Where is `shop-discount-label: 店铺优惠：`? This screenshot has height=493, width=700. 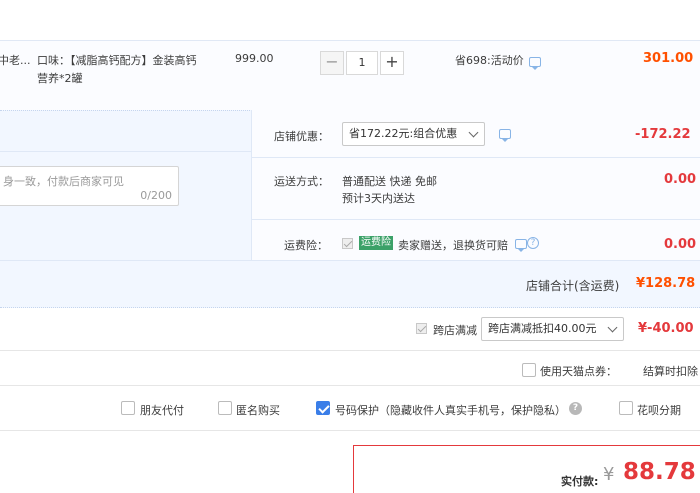
shop-discount-label: 店铺优惠： is located at coordinates (301, 136).